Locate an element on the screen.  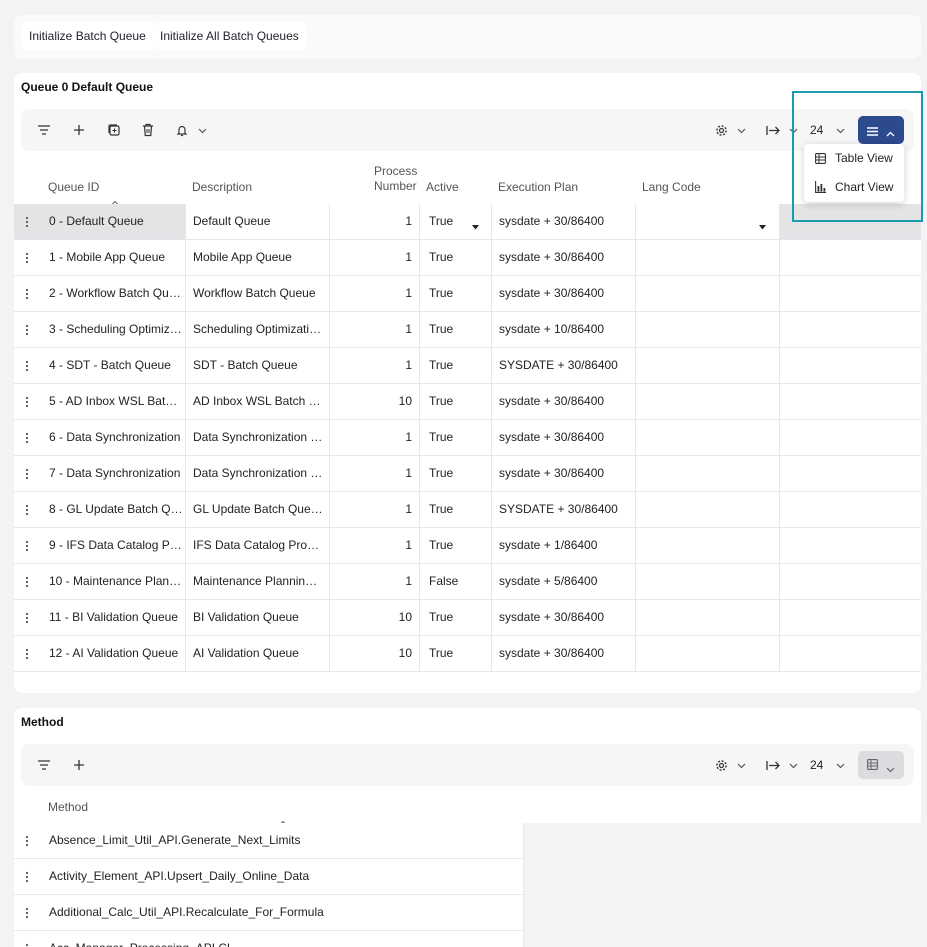
lang-code-dropdown-caret-icon is located at coordinates (762, 226).